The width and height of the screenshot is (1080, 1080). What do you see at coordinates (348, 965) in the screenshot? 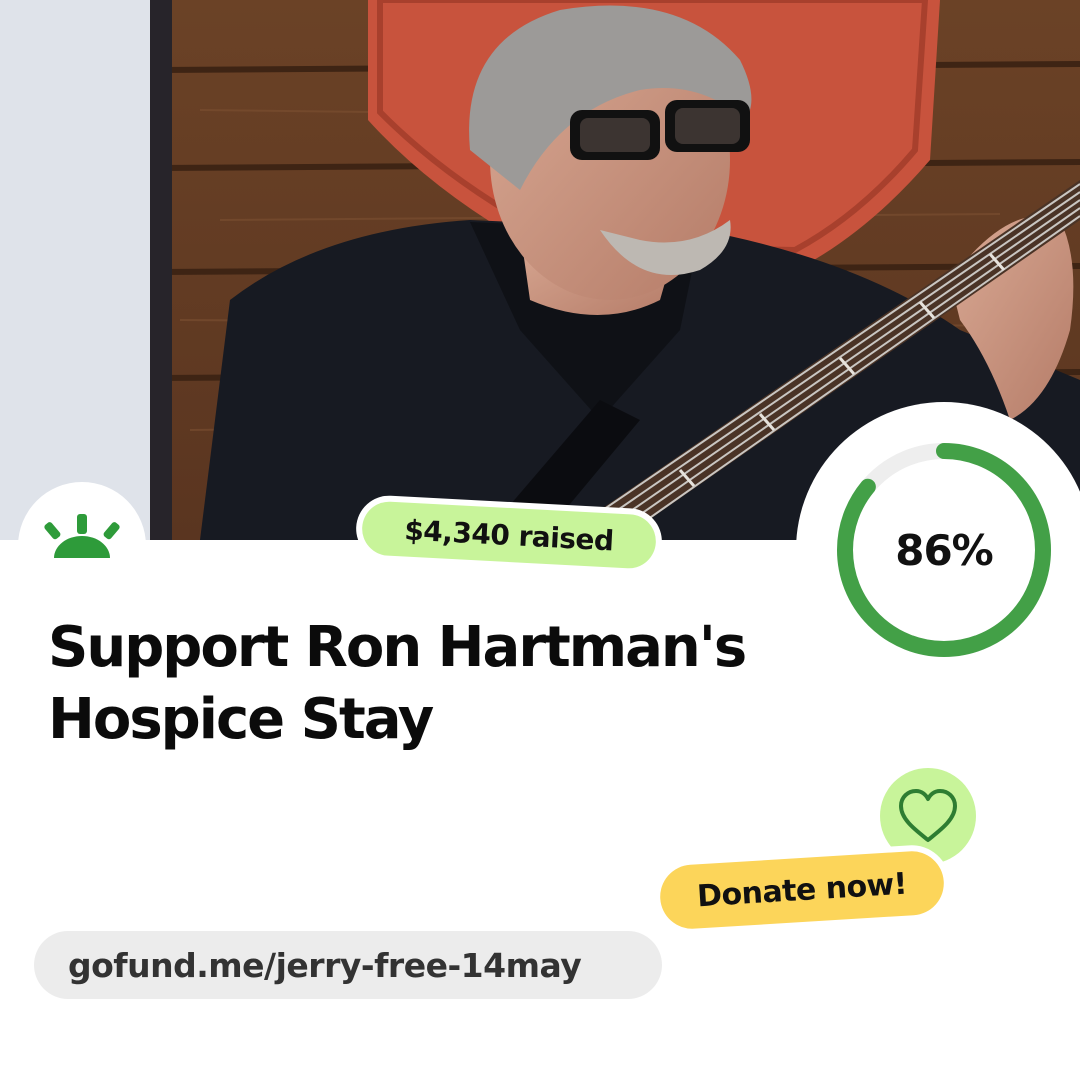
I see `campaign-link: gofund.me/jerry-free-14may` at bounding box center [348, 965].